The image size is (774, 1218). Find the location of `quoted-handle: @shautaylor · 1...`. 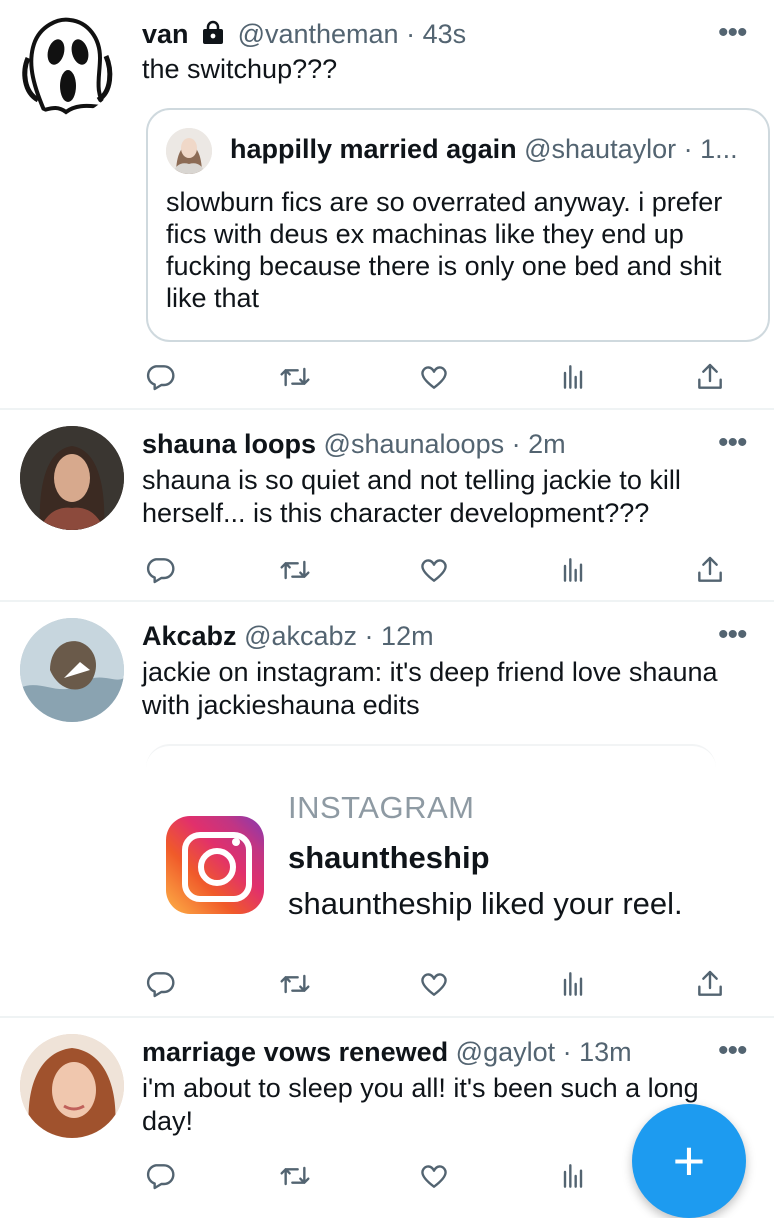

quoted-handle: @shautaylor · 1... is located at coordinates (631, 149).